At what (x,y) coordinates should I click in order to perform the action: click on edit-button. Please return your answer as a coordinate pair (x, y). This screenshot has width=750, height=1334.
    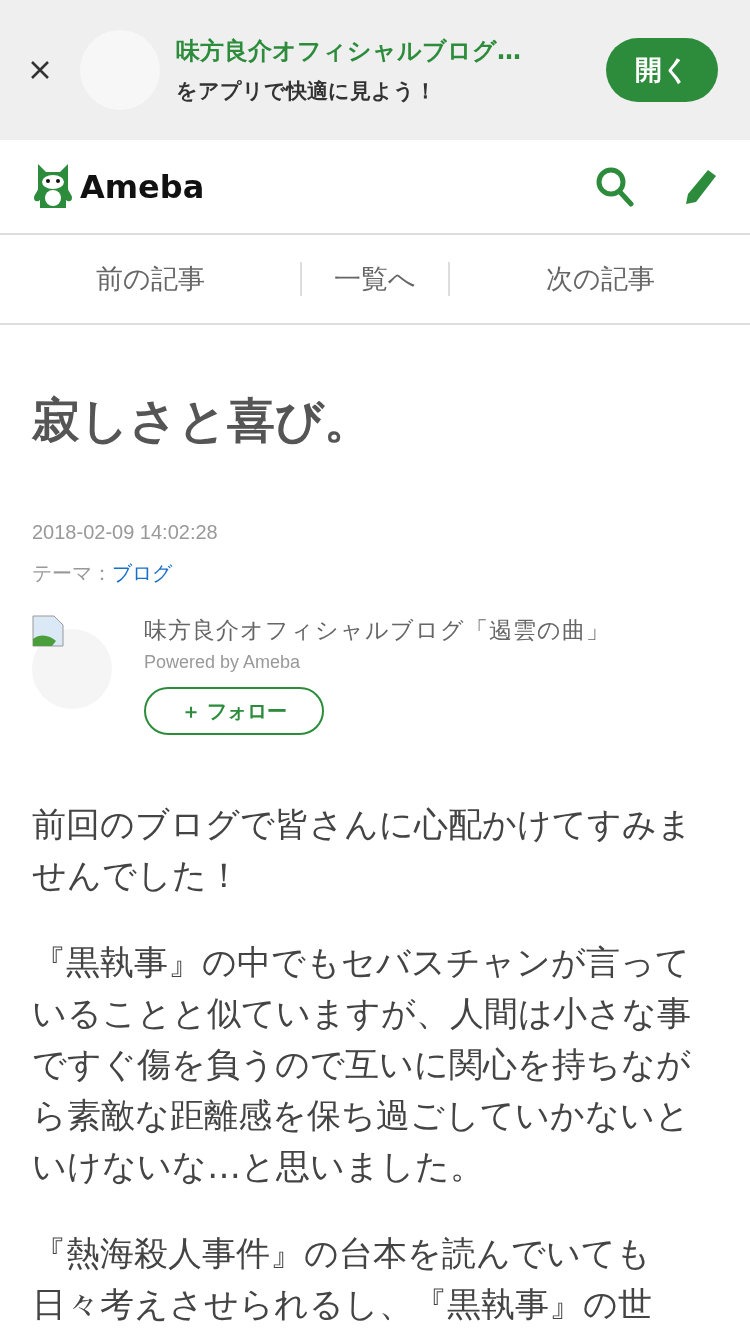
    Looking at the image, I should click on (701, 186).